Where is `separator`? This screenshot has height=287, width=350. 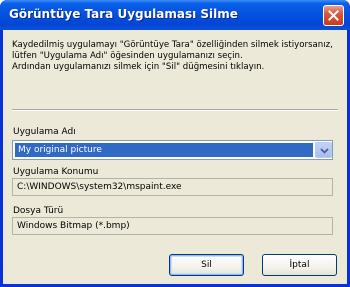 separator is located at coordinates (175, 110).